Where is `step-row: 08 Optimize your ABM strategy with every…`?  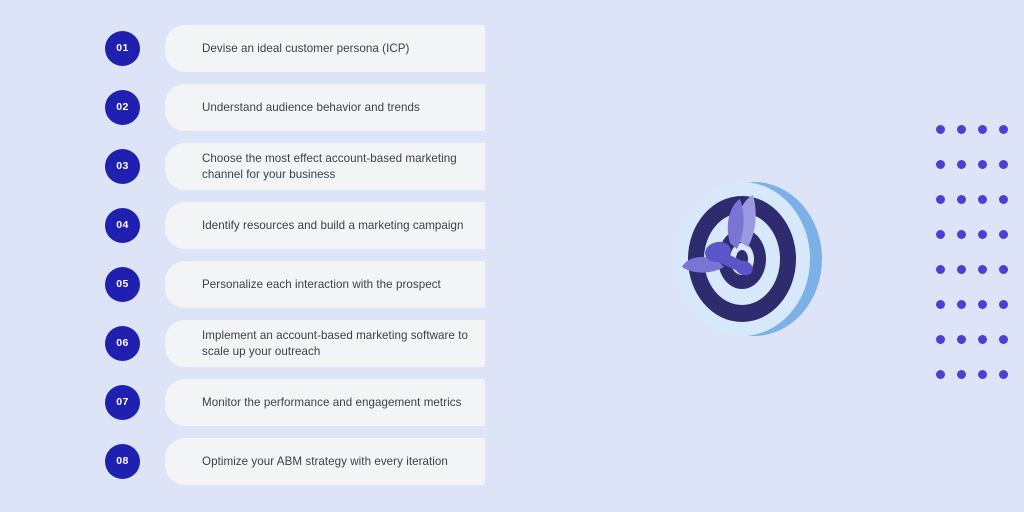 step-row: 08 Optimize your ABM strategy with every… is located at coordinates (260, 461).